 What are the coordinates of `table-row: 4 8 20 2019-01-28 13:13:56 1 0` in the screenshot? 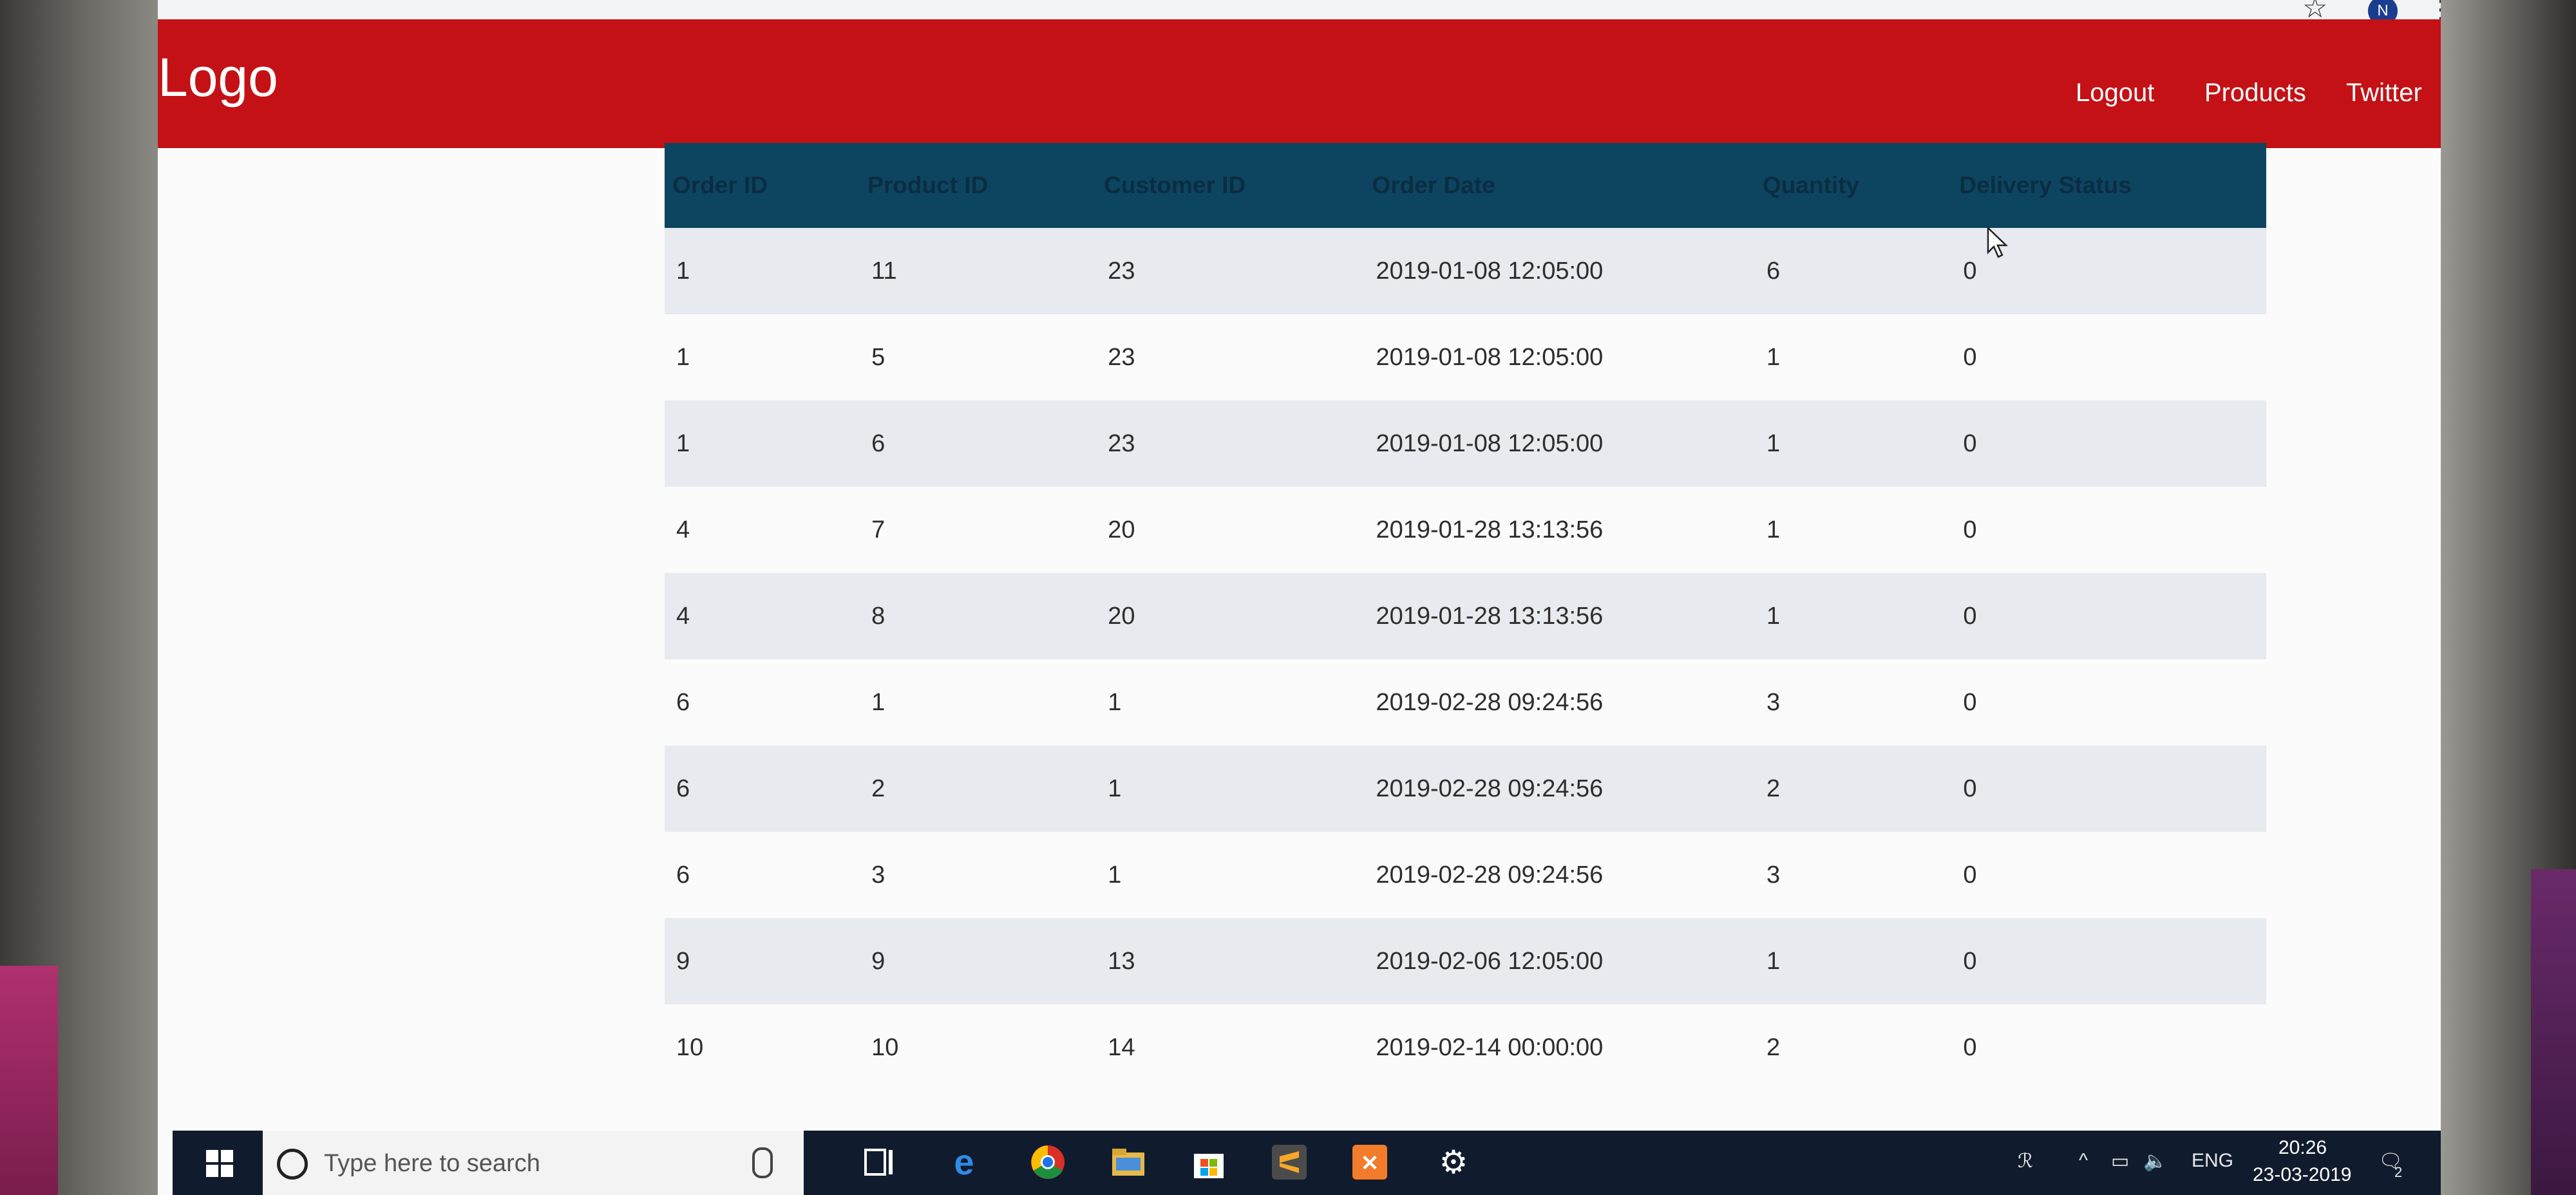 It's located at (1465, 616).